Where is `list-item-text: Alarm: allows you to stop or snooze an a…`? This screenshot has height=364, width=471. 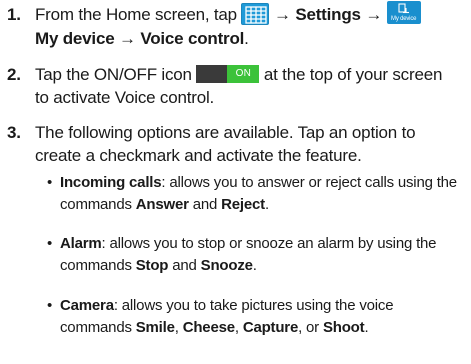
list-item-text: Alarm: allows you to stop or snooze an a… is located at coordinates (265, 255).